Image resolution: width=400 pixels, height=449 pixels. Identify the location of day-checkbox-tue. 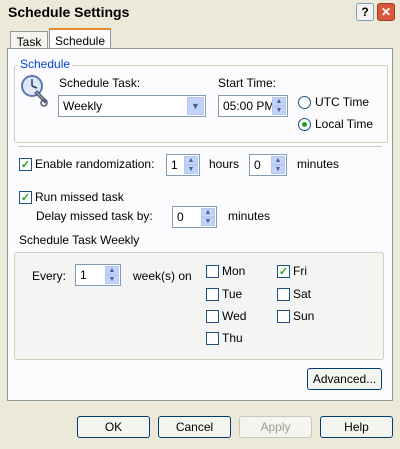
(212, 294).